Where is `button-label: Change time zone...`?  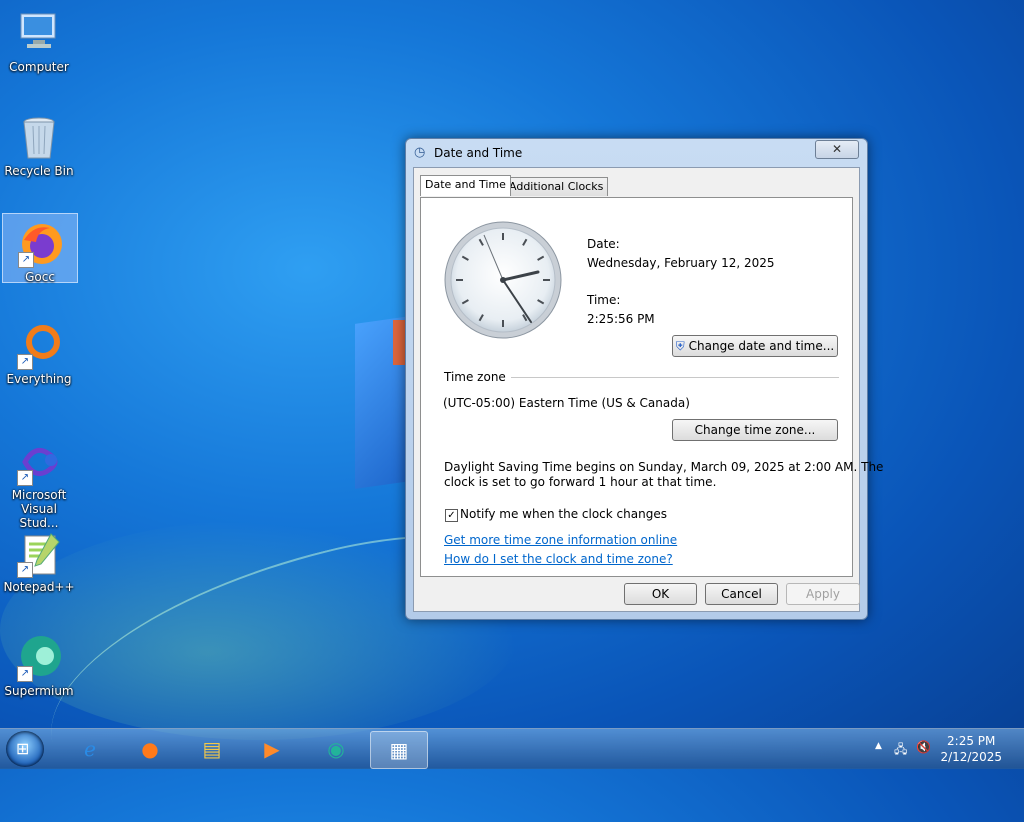
button-label: Change time zone... is located at coordinates (755, 430).